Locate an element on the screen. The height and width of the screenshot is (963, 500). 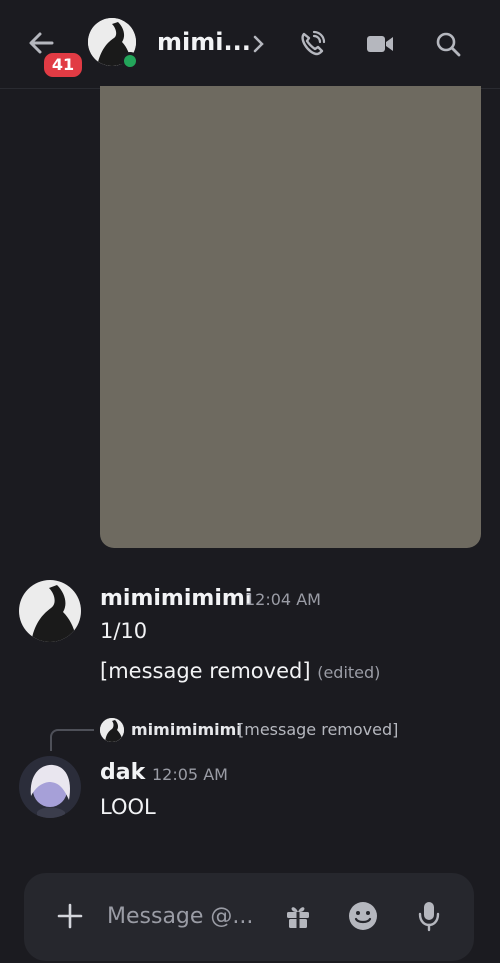
reply-avatar is located at coordinates (112, 730).